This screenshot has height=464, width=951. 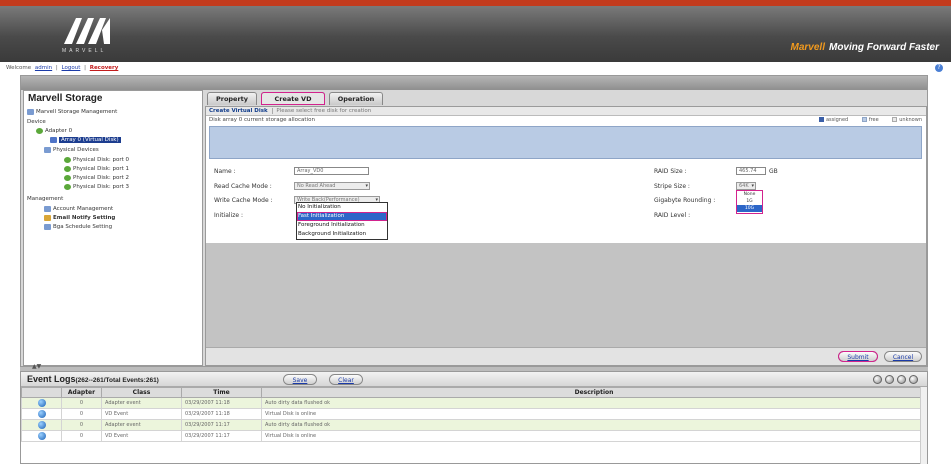 What do you see at coordinates (342, 225) in the screenshot?
I see `init-option-foreground: Foreground Initialization` at bounding box center [342, 225].